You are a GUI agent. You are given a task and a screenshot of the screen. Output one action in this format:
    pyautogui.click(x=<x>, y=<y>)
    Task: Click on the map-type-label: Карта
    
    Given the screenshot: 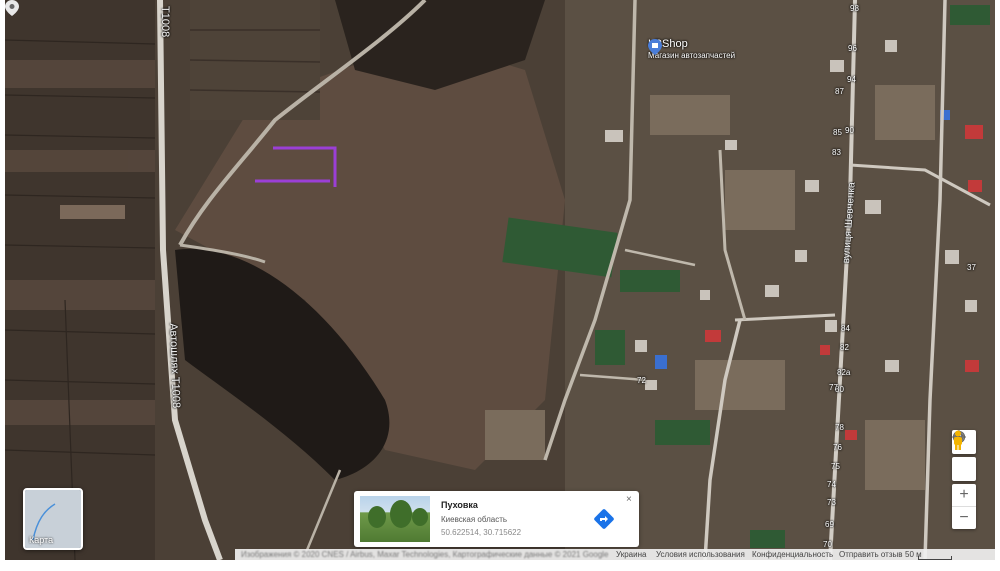 What is the action you would take?
    pyautogui.click(x=41, y=540)
    